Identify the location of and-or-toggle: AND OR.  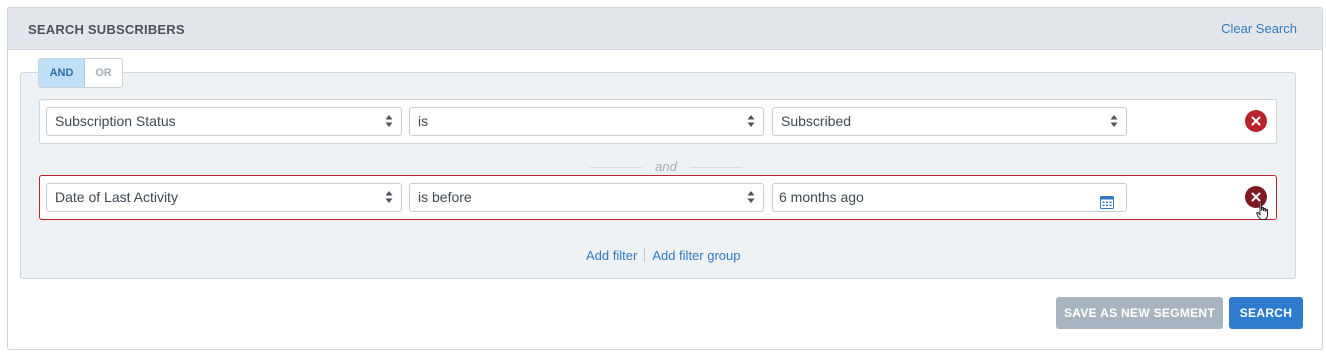
(80, 73).